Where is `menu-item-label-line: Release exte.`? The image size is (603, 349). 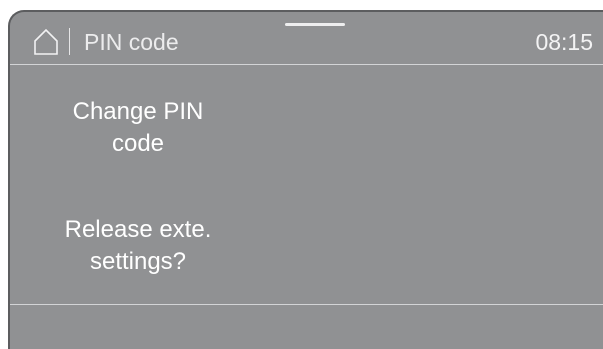
menu-item-label-line: Release exte. is located at coordinates (138, 229).